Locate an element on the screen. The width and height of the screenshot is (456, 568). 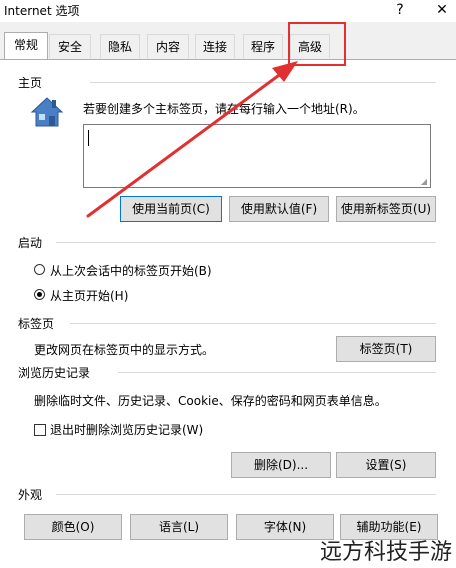
annotation-arrow-icon is located at coordinates (192, 139).